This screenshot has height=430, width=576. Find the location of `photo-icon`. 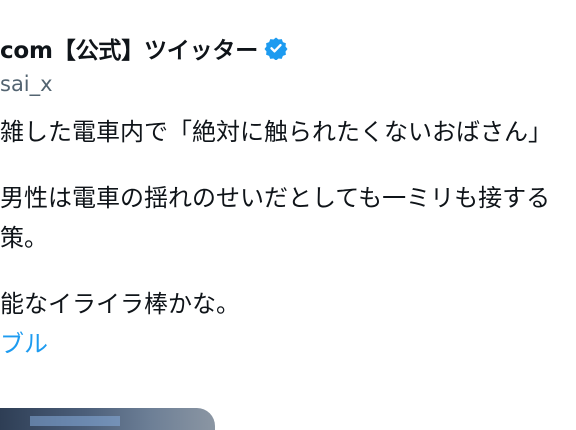

photo-icon is located at coordinates (107, 419).